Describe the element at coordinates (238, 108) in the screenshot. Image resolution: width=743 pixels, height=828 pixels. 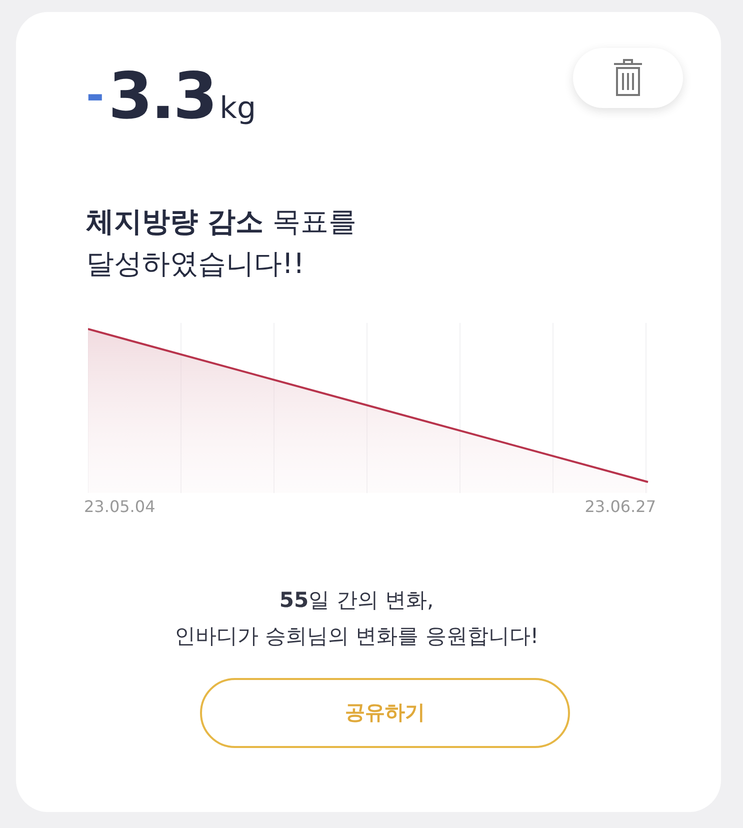
I see `unit-label: kg` at that location.